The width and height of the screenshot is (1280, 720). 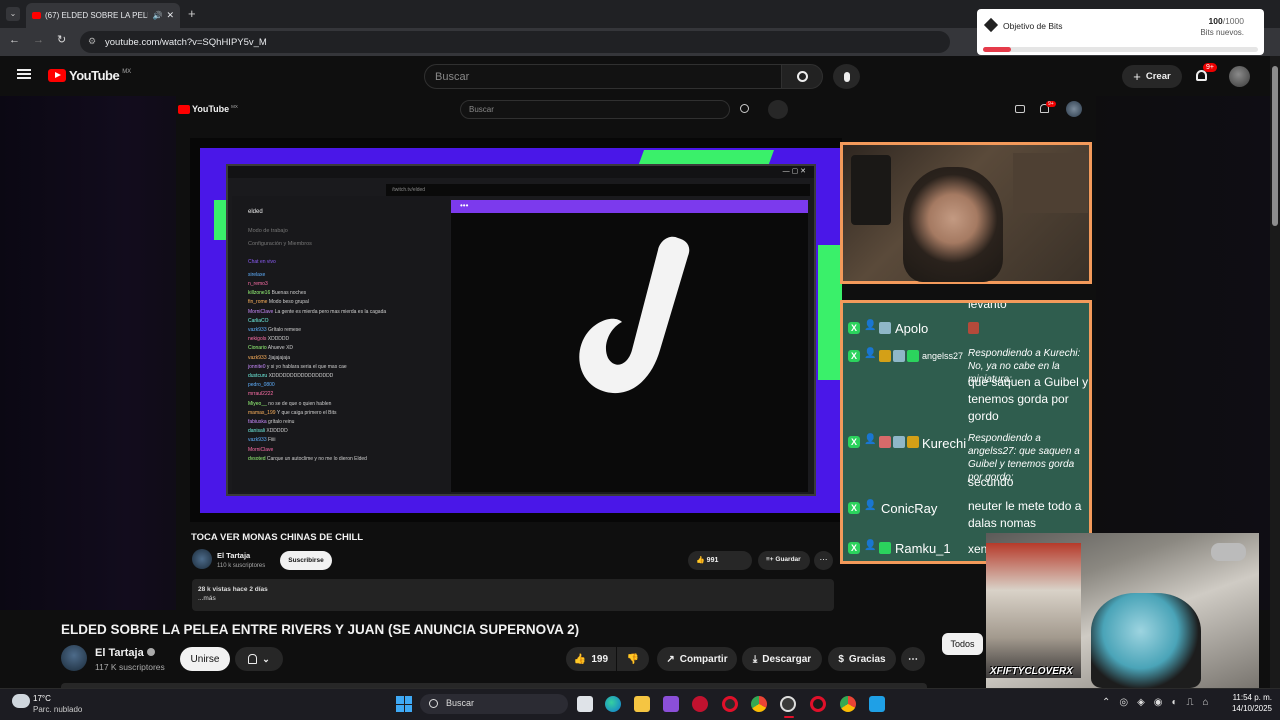 What do you see at coordinates (598, 190) in the screenshot?
I see `window-url-bar: /twitch.tv/elded` at bounding box center [598, 190].